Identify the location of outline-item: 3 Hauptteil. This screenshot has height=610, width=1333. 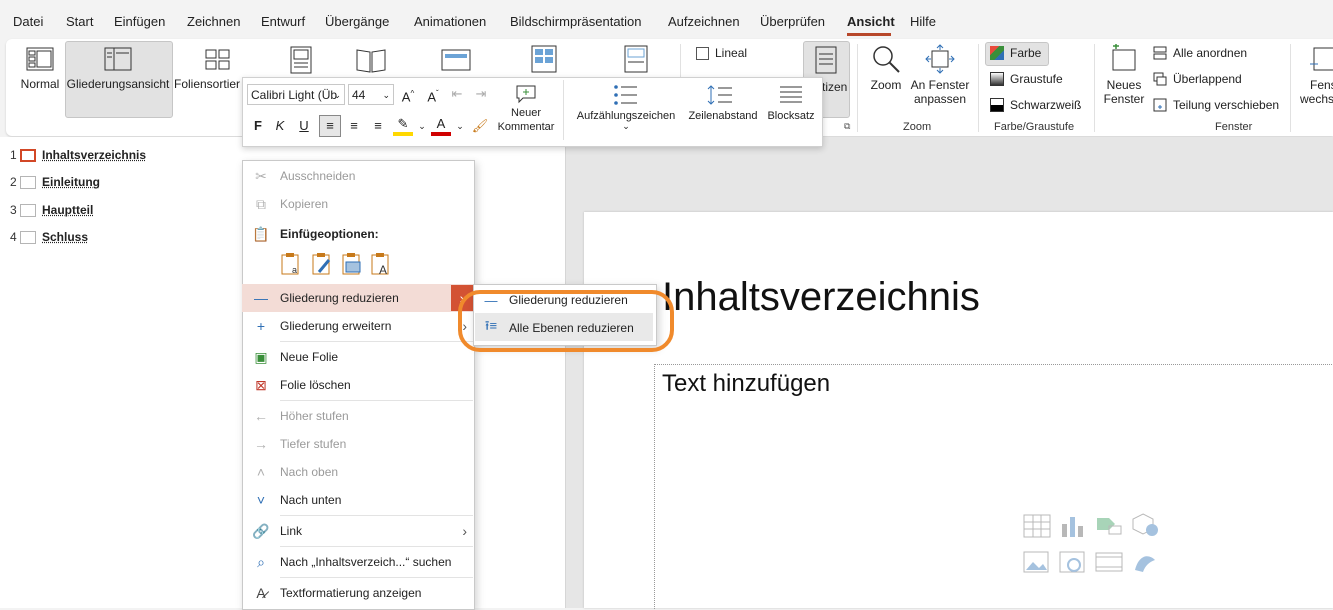
(51, 210).